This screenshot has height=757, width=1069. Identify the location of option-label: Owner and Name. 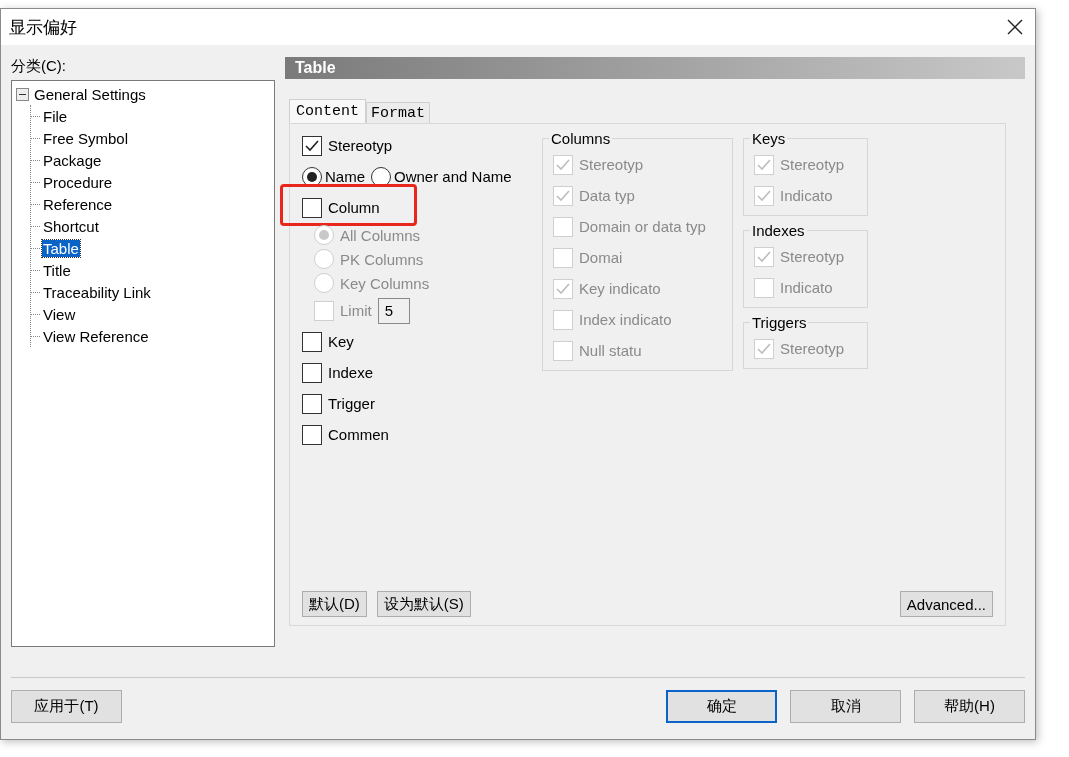
(453, 176).